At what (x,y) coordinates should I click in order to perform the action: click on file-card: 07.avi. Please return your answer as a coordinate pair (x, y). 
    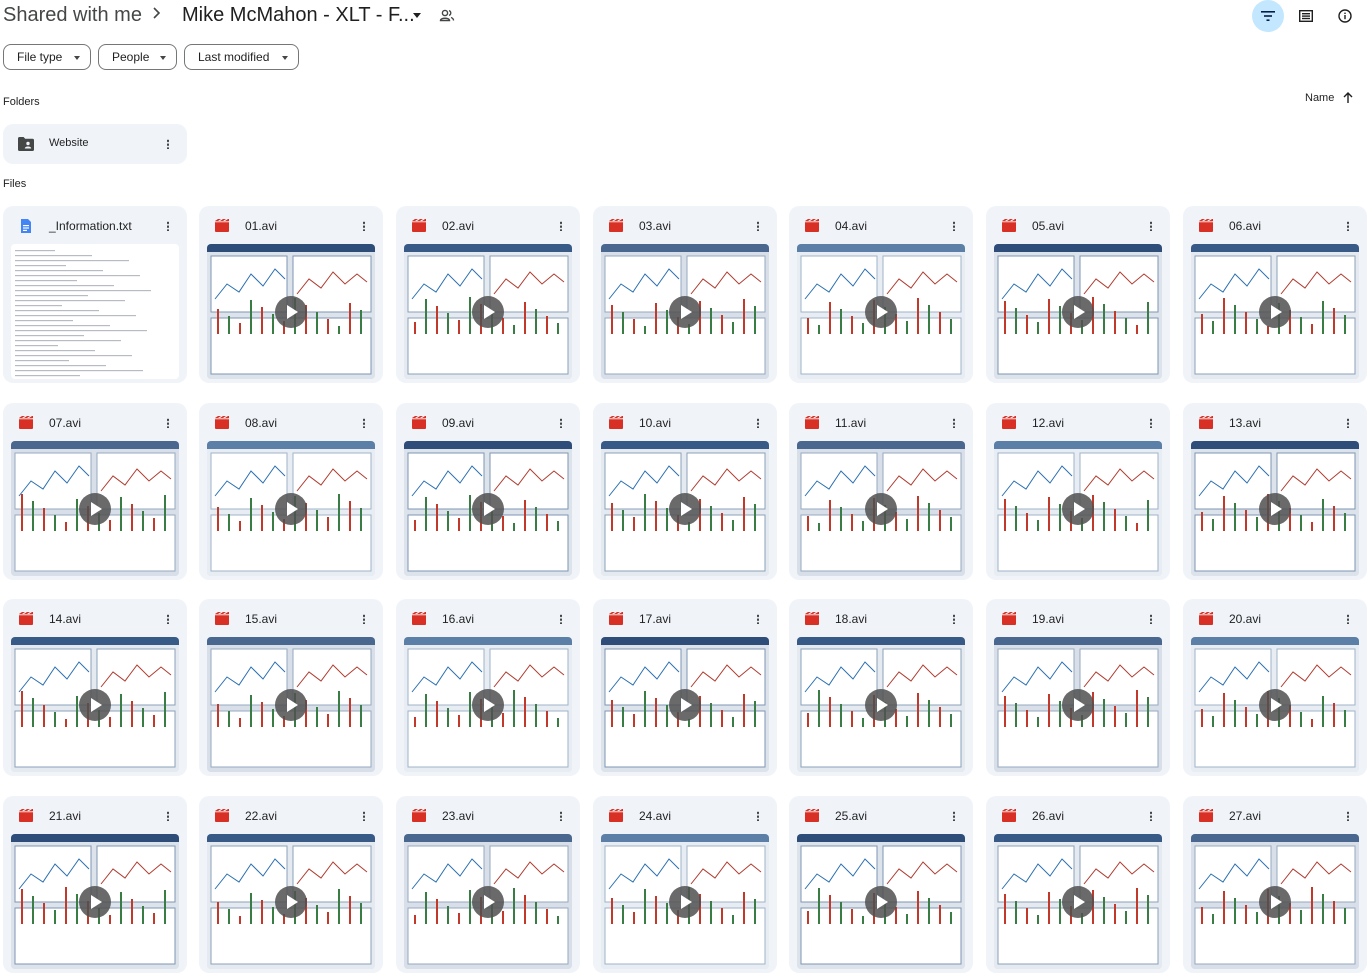
    Looking at the image, I should click on (95, 491).